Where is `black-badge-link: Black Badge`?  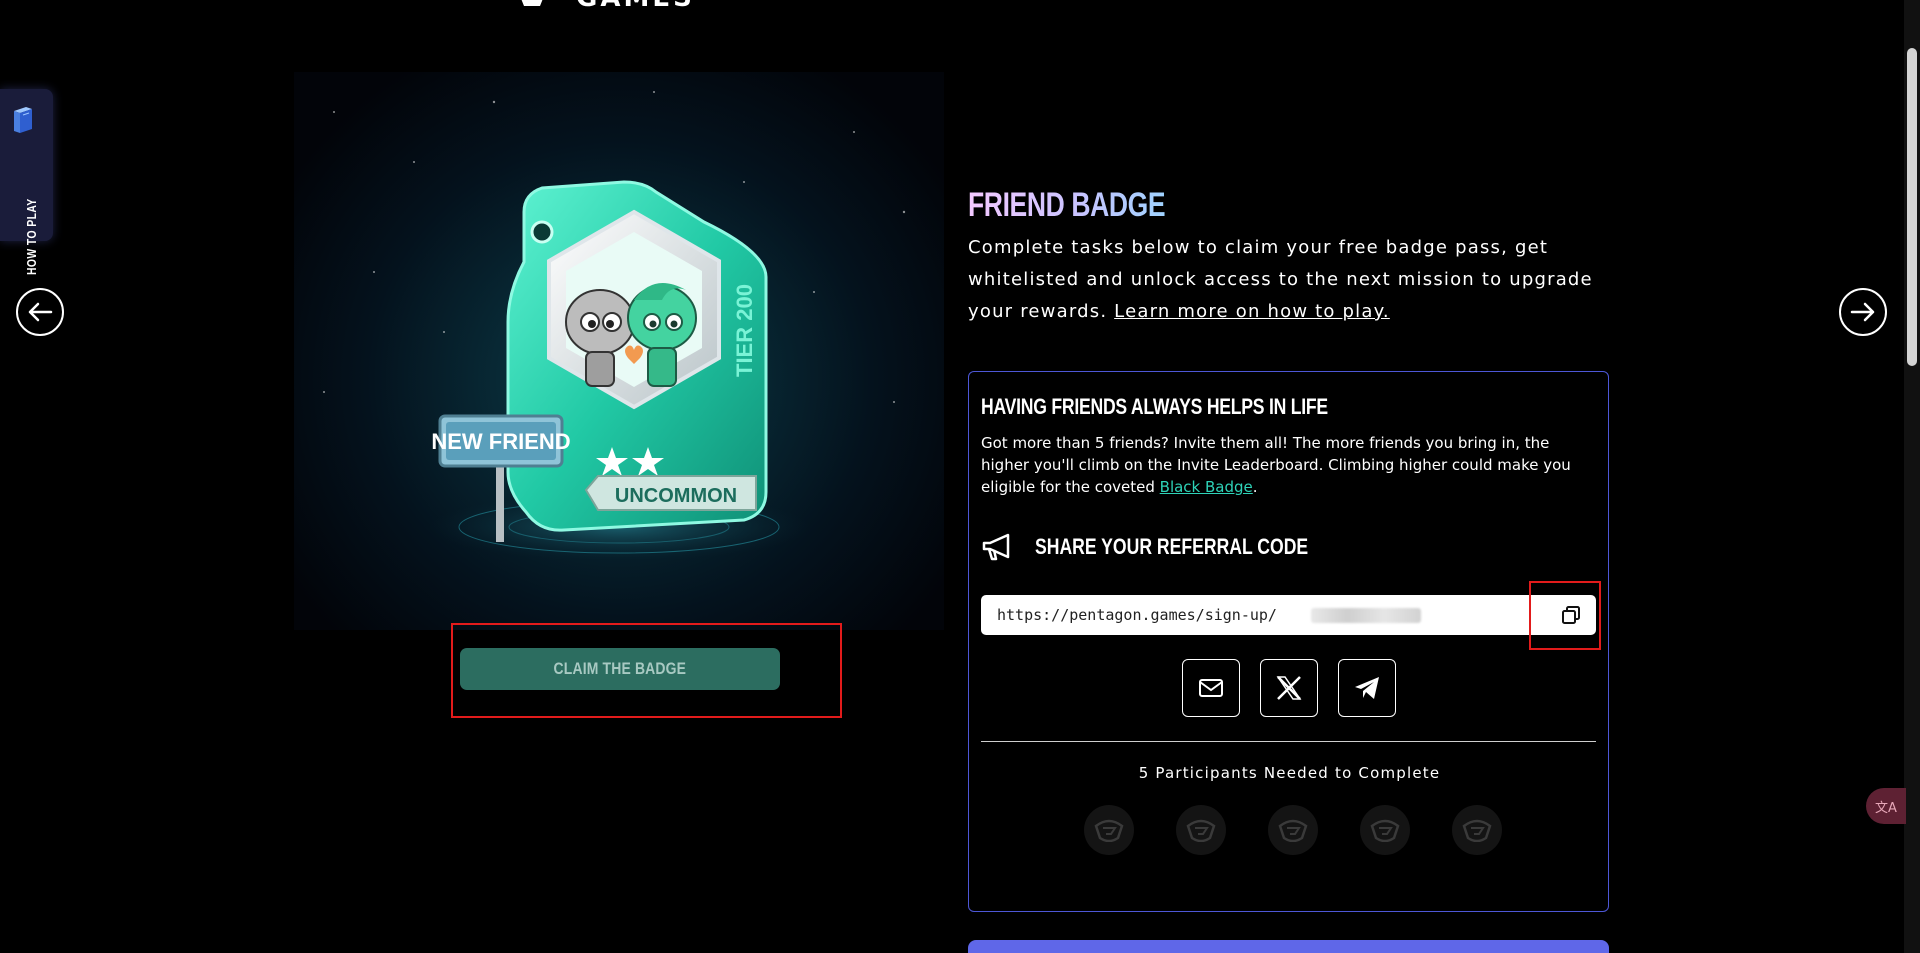 black-badge-link: Black Badge is located at coordinates (1206, 487).